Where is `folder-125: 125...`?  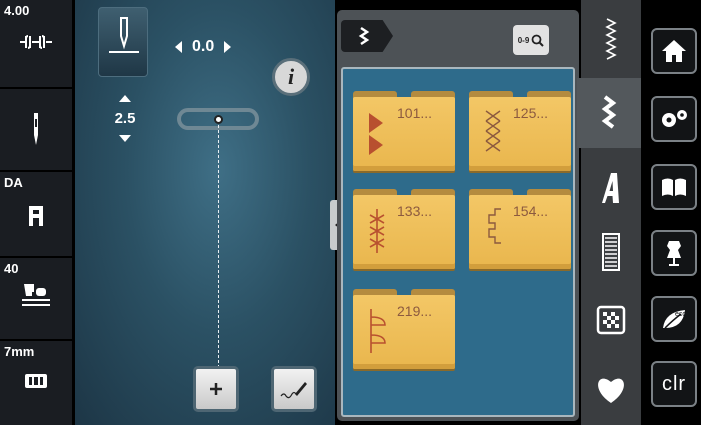
folder-125: 125... is located at coordinates (520, 131).